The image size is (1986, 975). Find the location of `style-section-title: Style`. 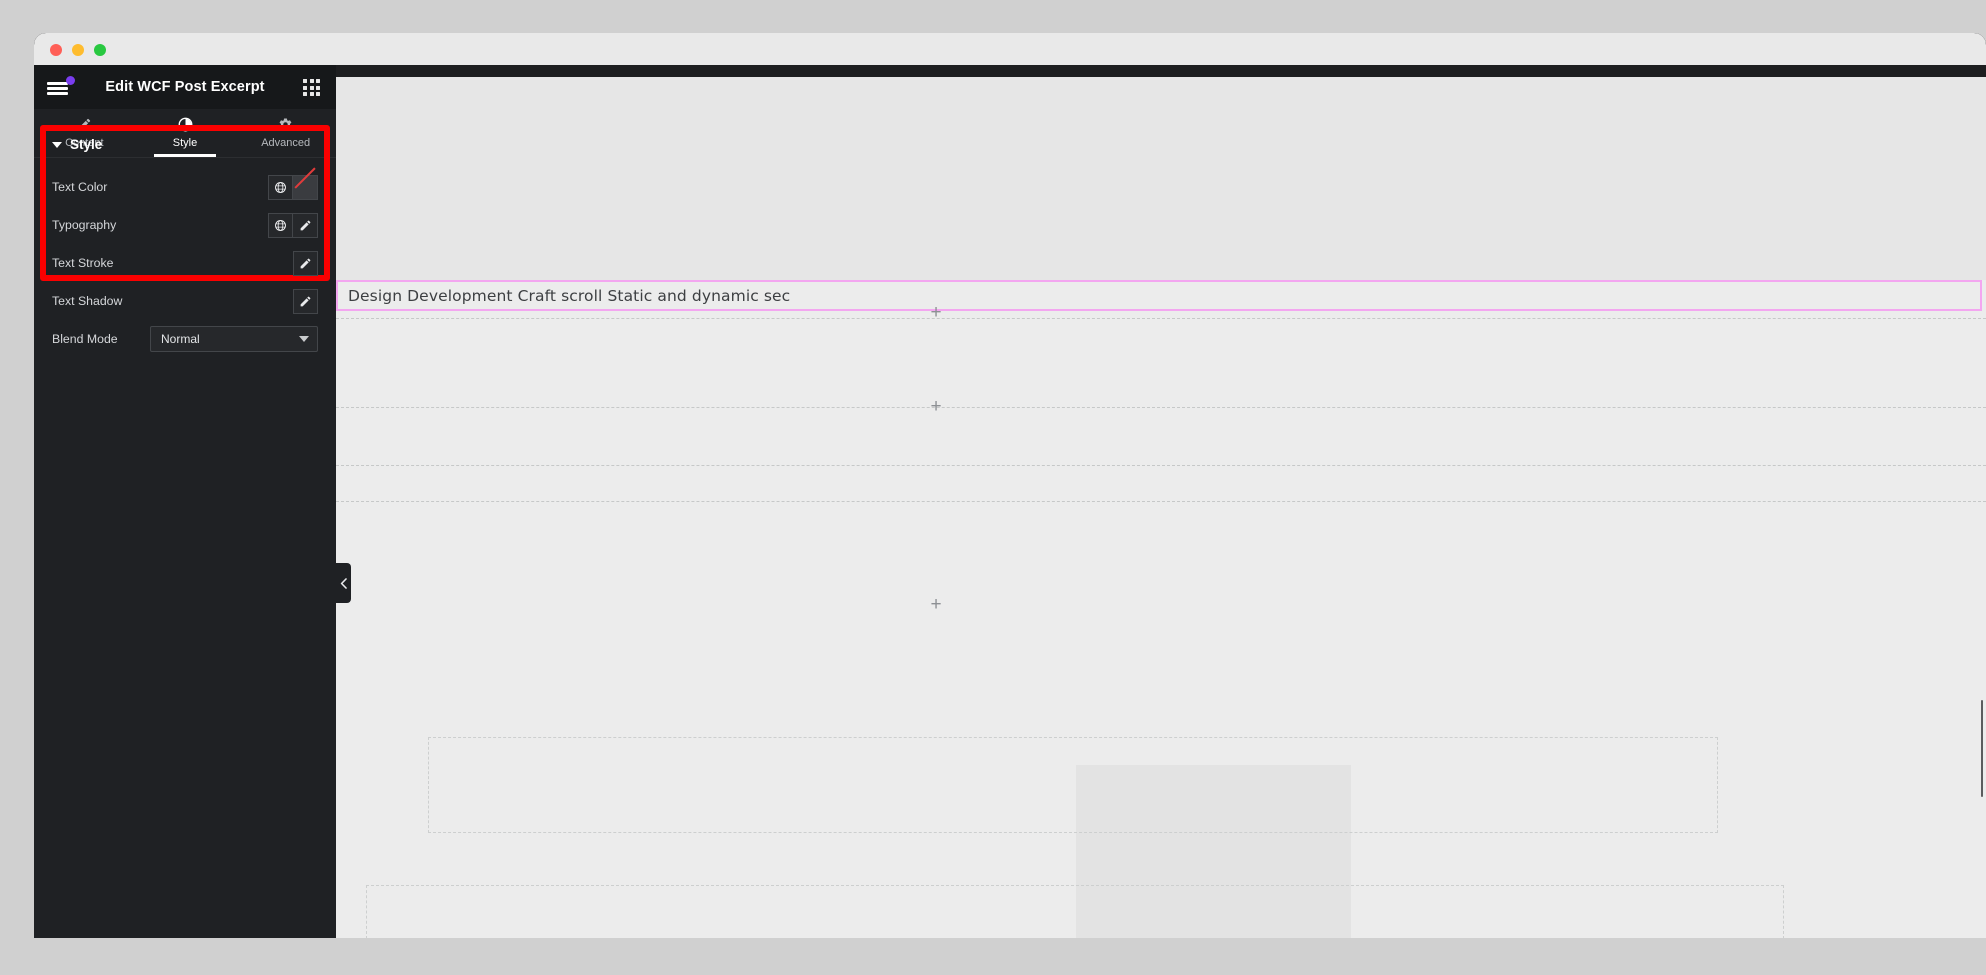

style-section-title: Style is located at coordinates (86, 144).